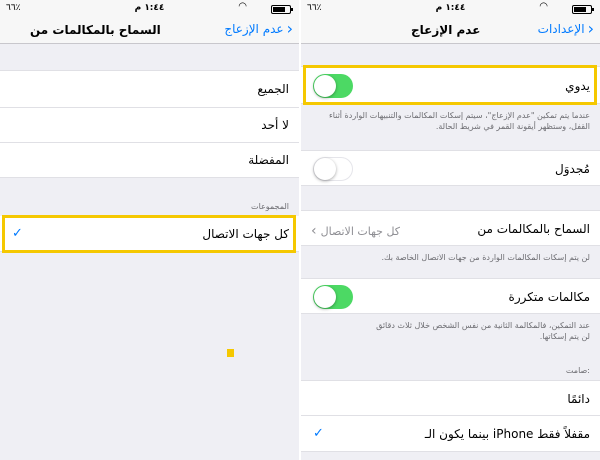 This screenshot has height=460, width=600. What do you see at coordinates (450, 85) in the screenshot?
I see `manual-row: يدوي` at bounding box center [450, 85].